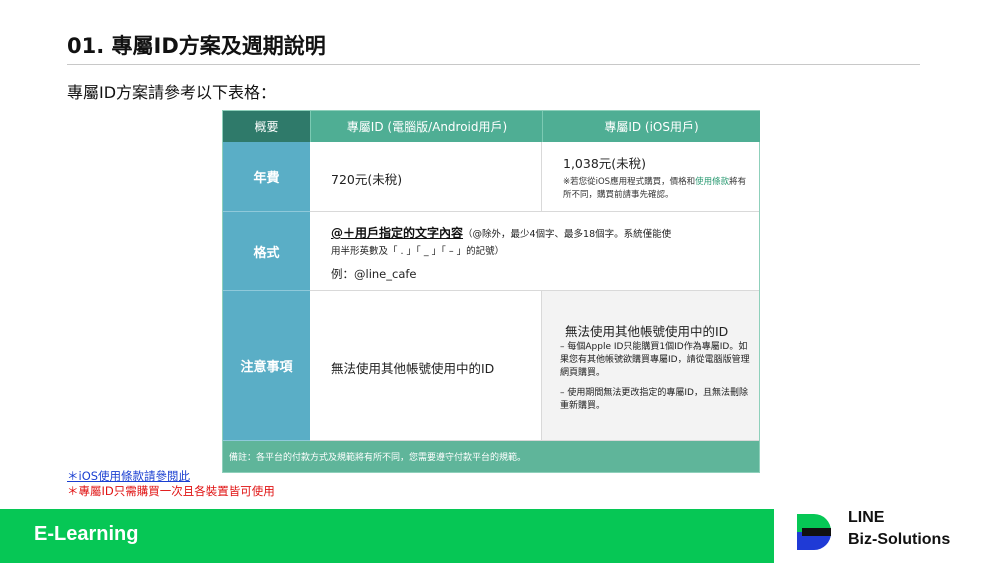  Describe the element at coordinates (266, 366) in the screenshot. I see `row-label-notes: 注意事項` at that location.